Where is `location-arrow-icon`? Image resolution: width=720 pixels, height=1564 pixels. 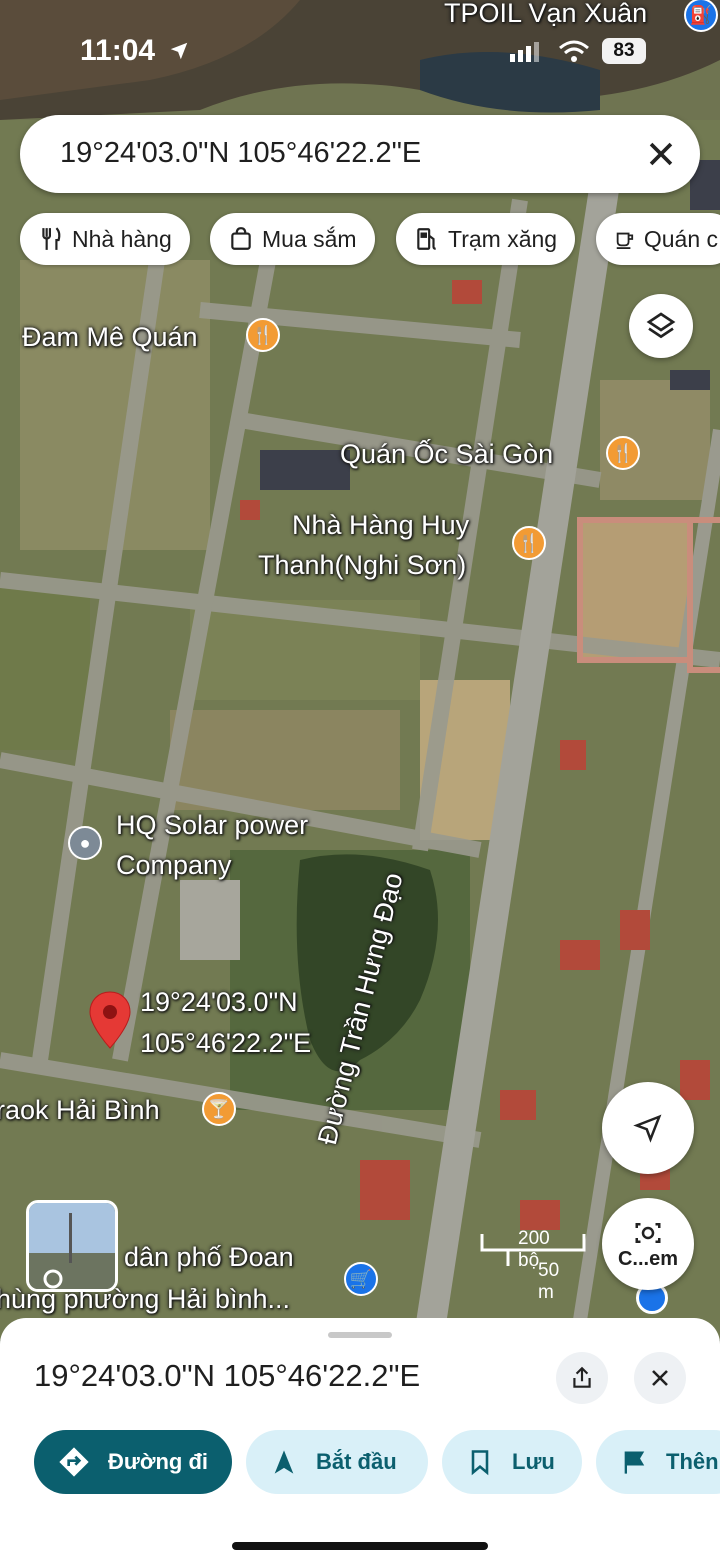 location-arrow-icon is located at coordinates (179, 51).